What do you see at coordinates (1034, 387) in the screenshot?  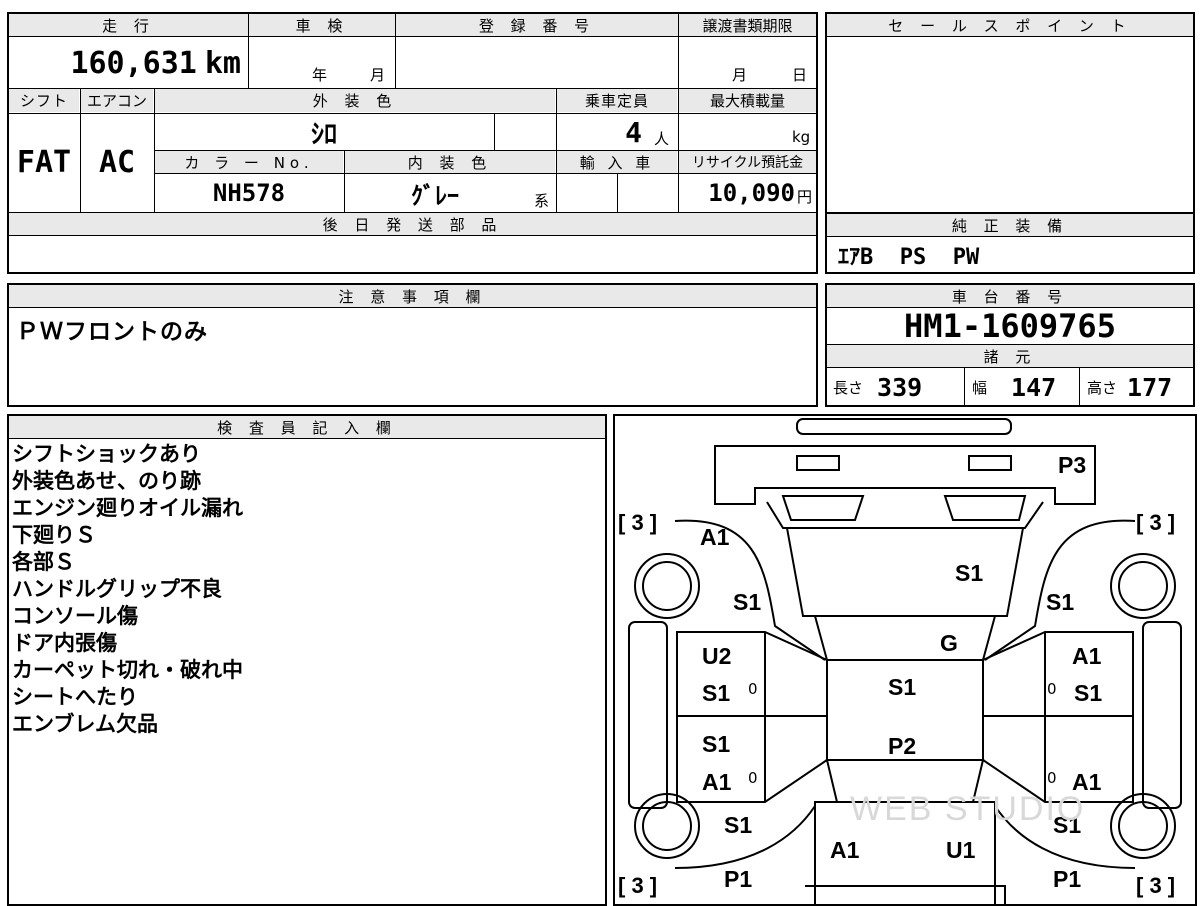 I see `width-value: 147` at bounding box center [1034, 387].